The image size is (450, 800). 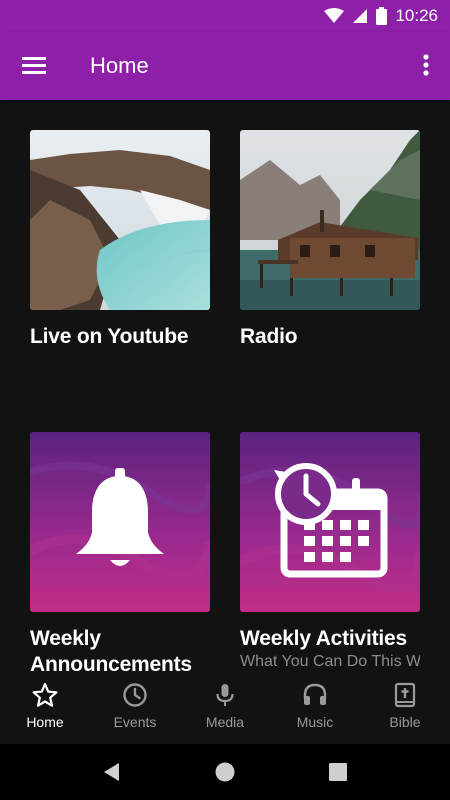 I want to click on star-icon, so click(x=45, y=694).